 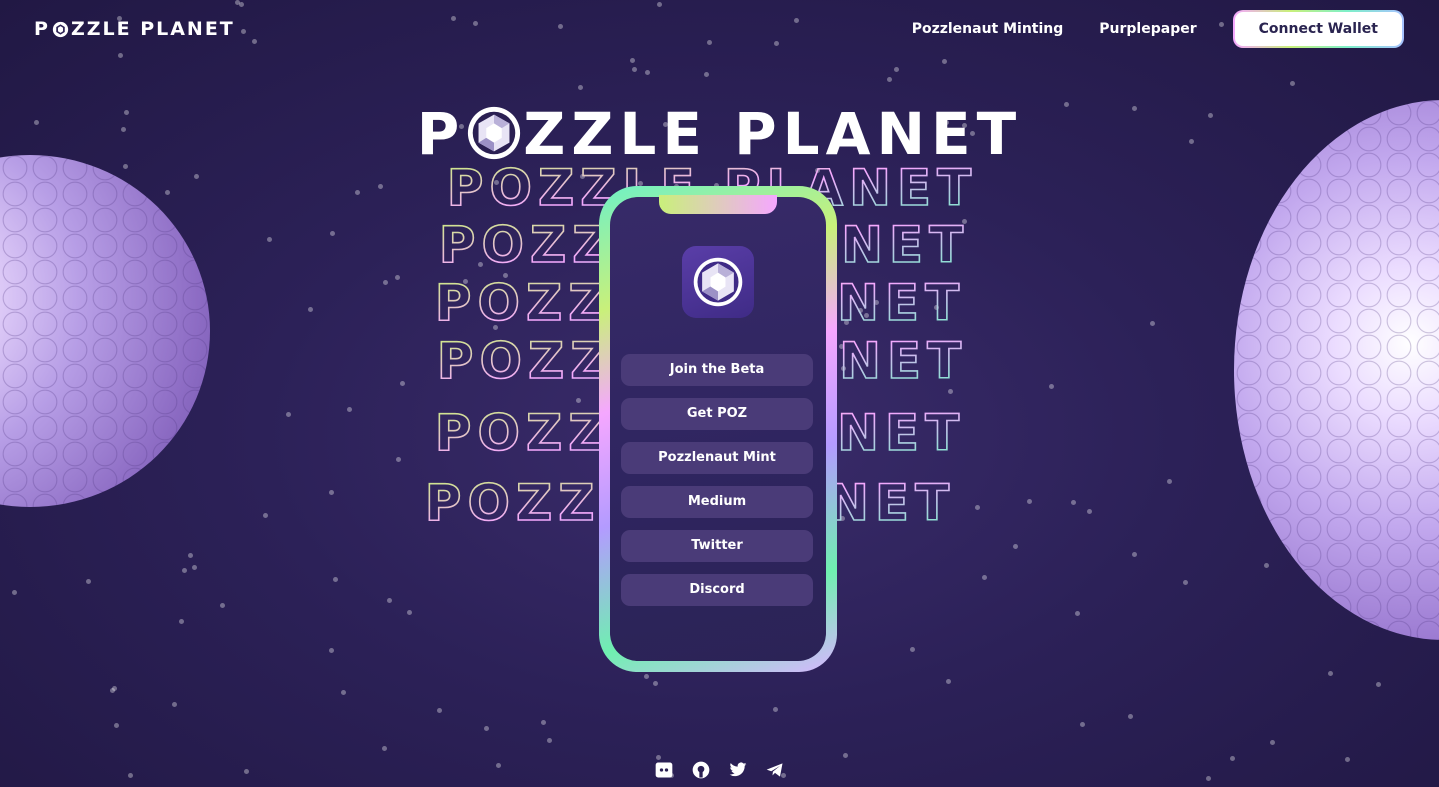 I want to click on site-logo: P ZZLE PLANET, so click(x=134, y=29).